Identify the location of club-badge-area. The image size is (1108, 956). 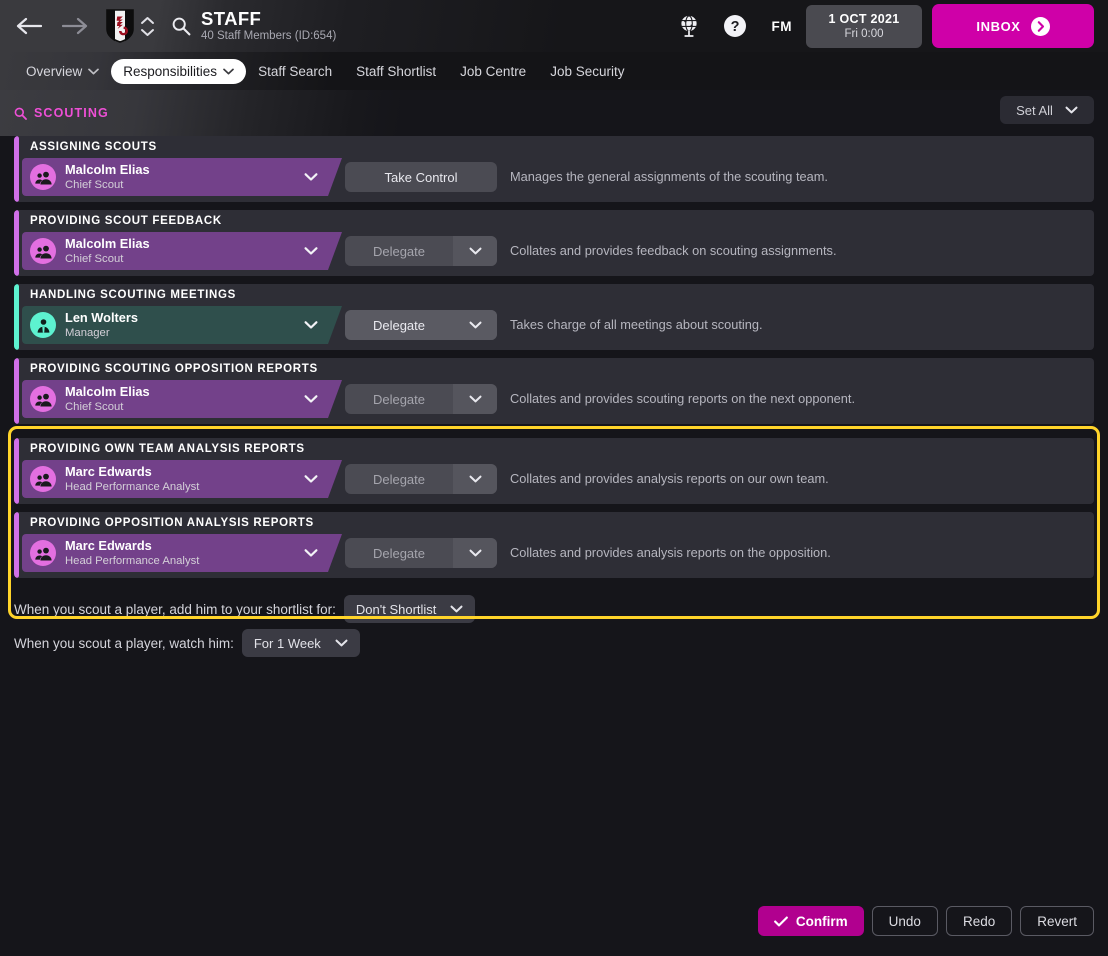
(130, 26).